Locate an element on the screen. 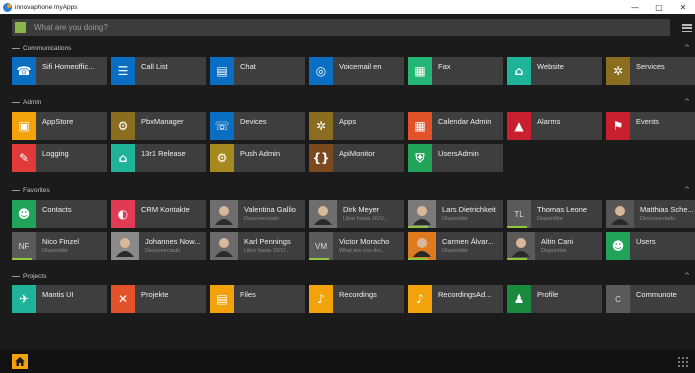 The width and height of the screenshot is (695, 373). home-icon is located at coordinates (20, 361).